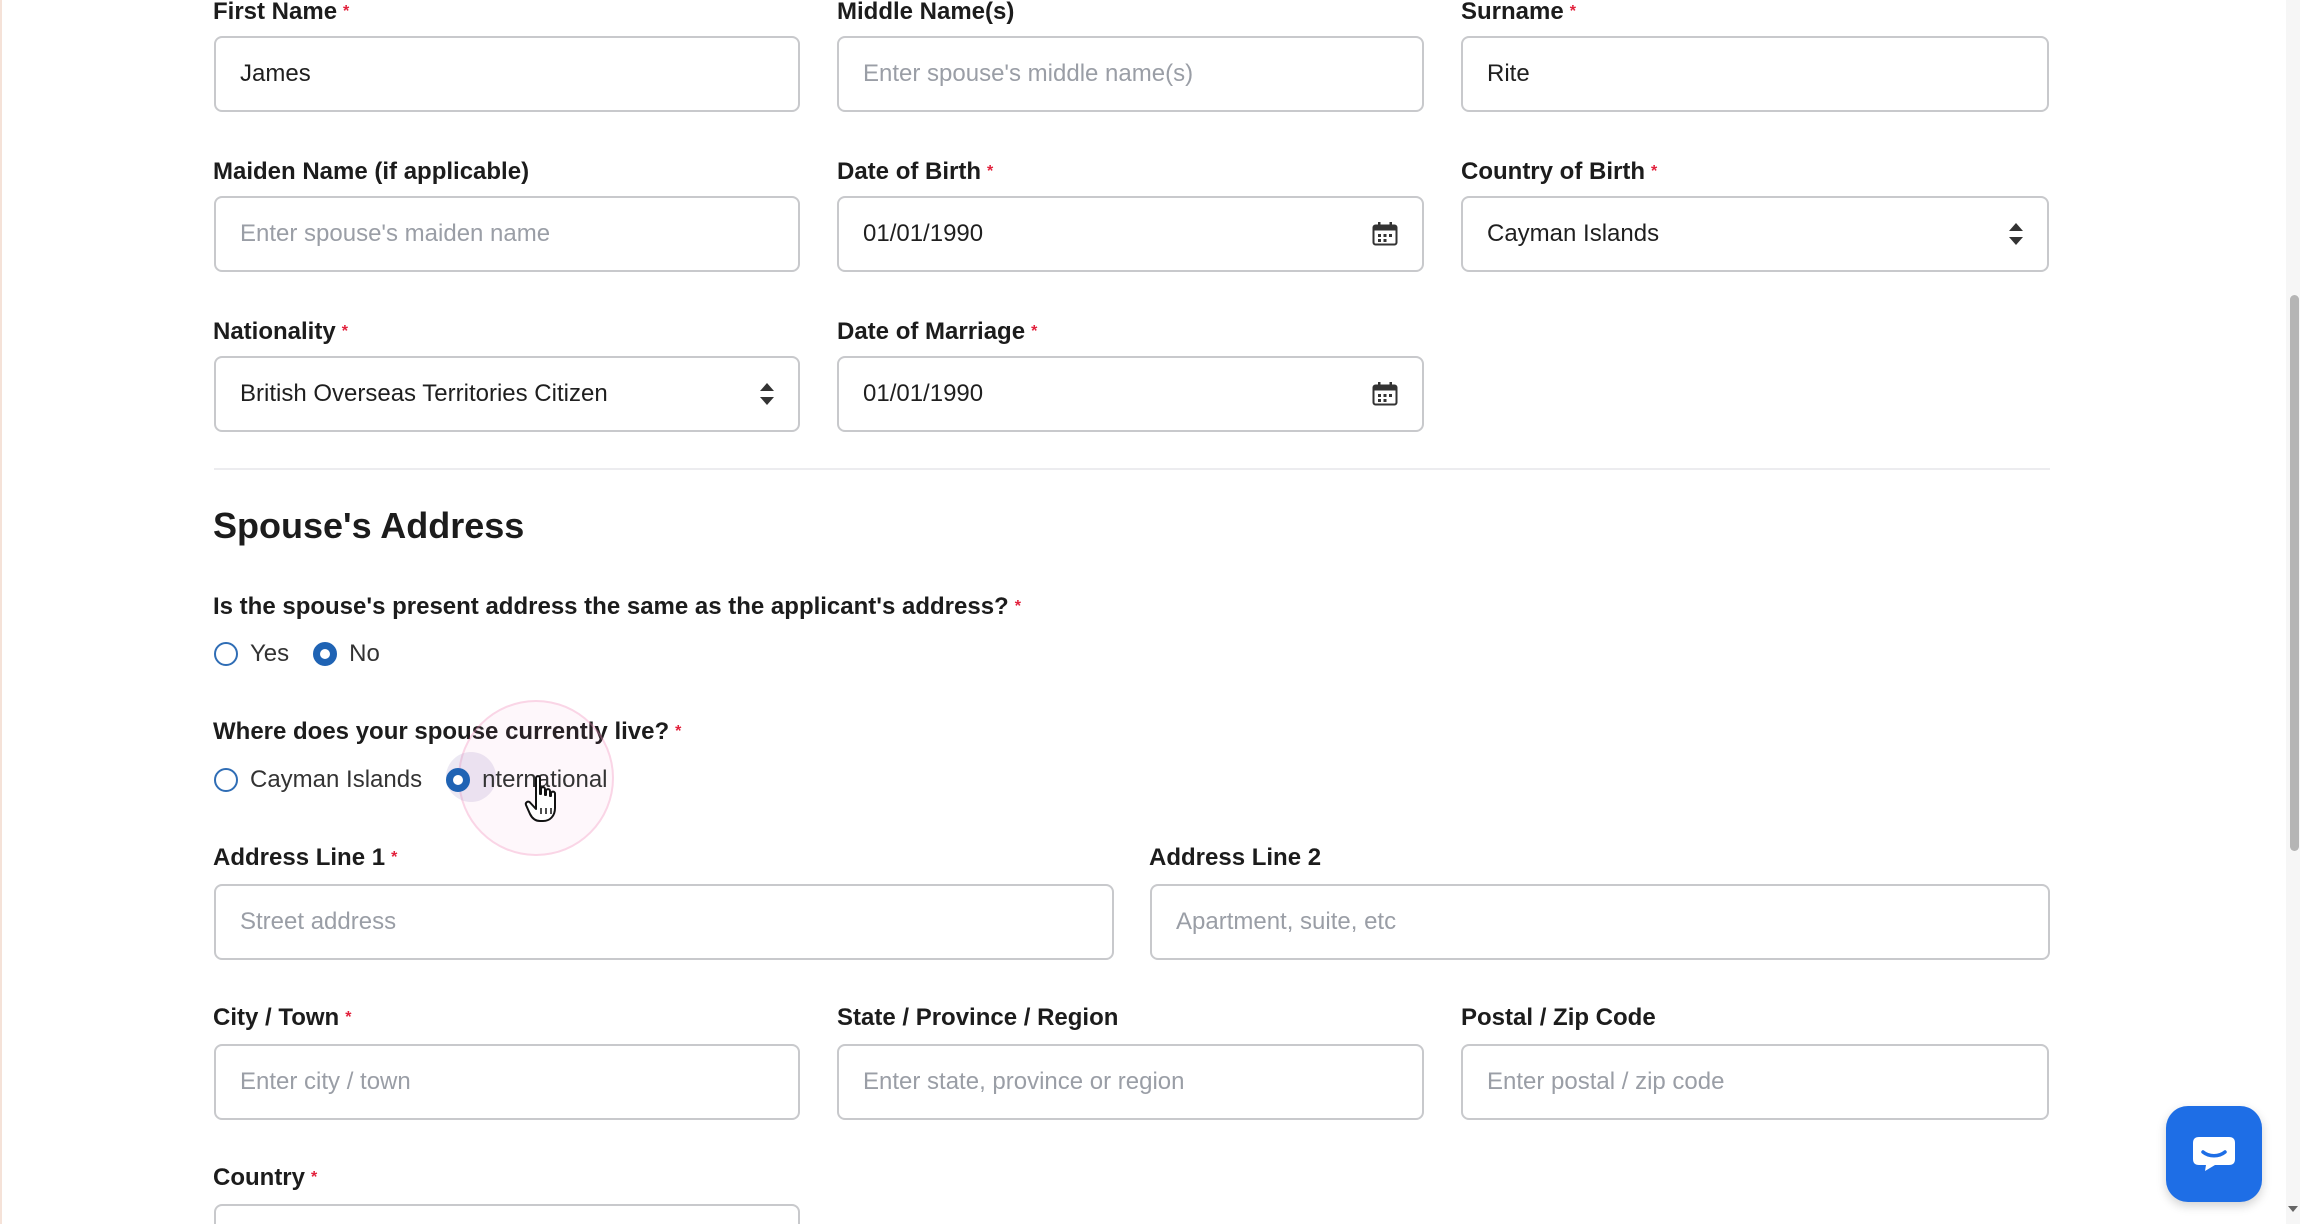  What do you see at coordinates (447, 732) in the screenshot?
I see `residence-question: Where does your spouse currently live? *` at bounding box center [447, 732].